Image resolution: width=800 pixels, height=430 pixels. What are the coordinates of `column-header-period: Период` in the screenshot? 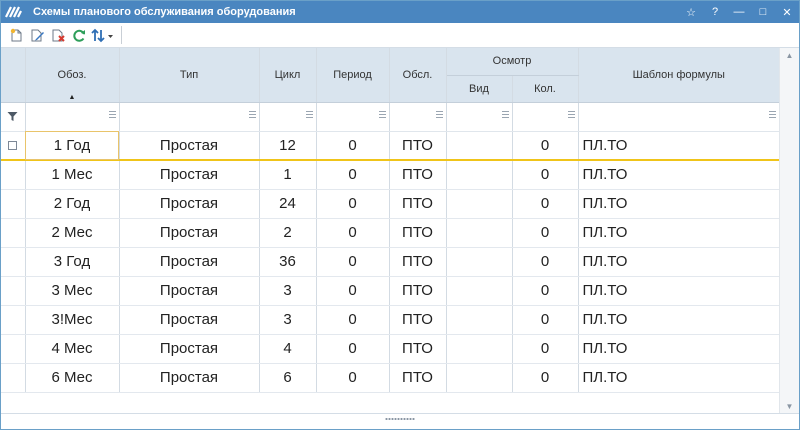 It's located at (353, 75).